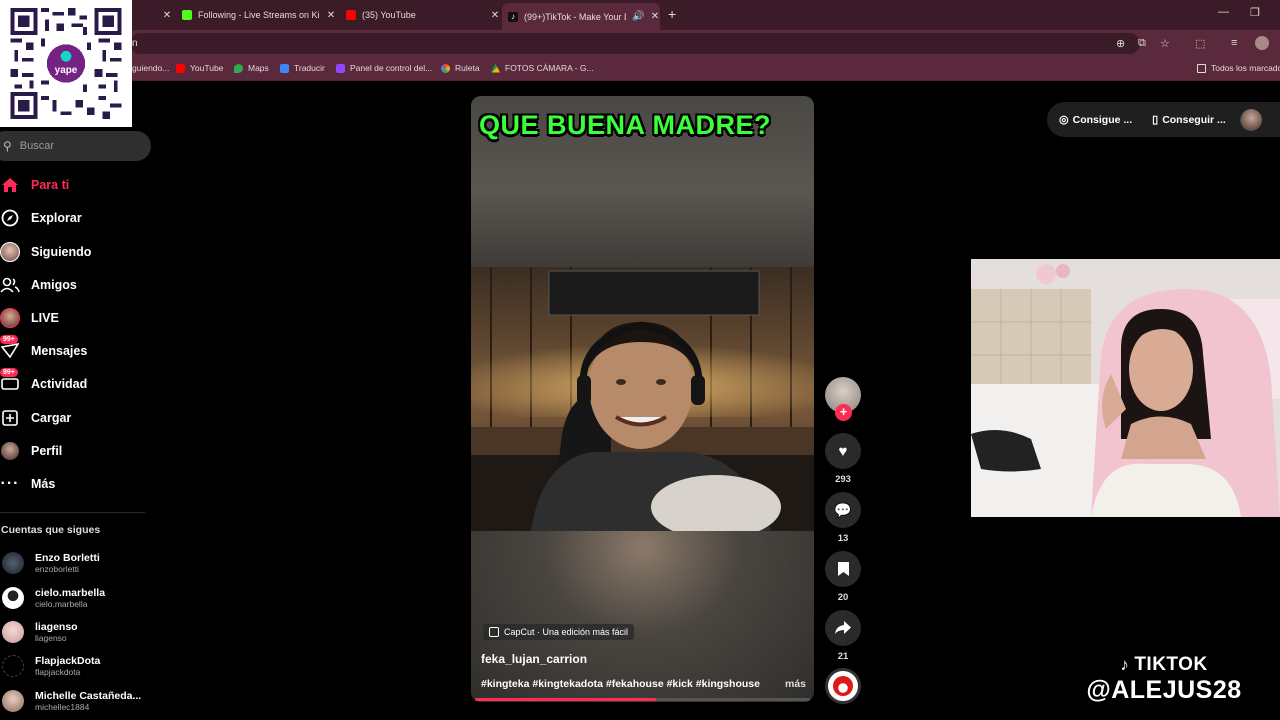 The width and height of the screenshot is (1280, 720). What do you see at coordinates (1155, 120) in the screenshot?
I see `phone-icon: ▯` at bounding box center [1155, 120].